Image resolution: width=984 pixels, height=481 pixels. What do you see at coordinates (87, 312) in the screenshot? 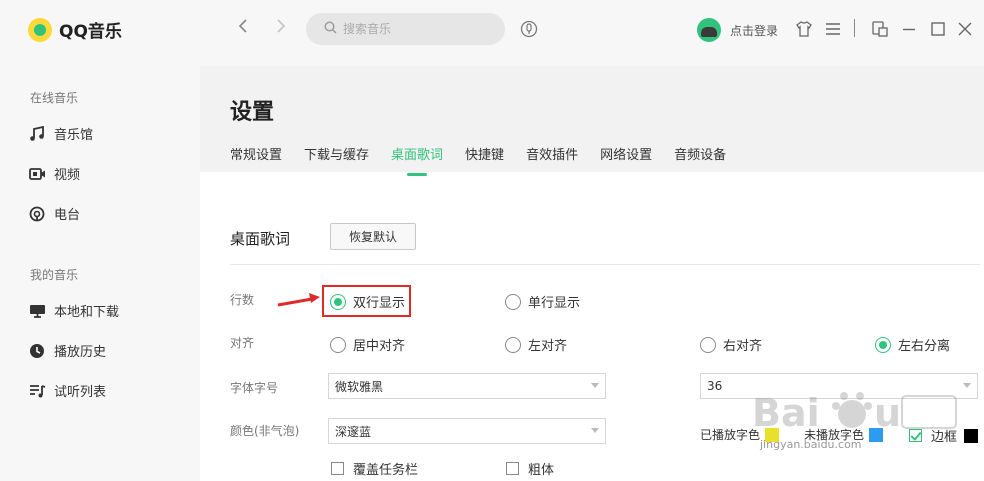
I see `sidebar-item-label: 本地和下载` at bounding box center [87, 312].